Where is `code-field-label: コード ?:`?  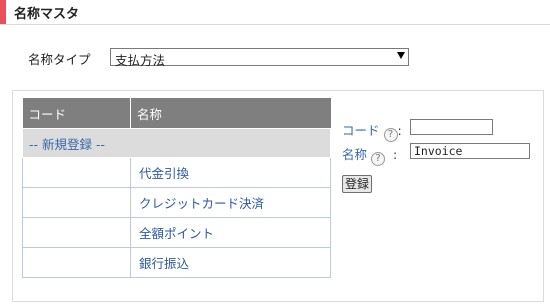
code-field-label: コード ?: is located at coordinates (372, 131).